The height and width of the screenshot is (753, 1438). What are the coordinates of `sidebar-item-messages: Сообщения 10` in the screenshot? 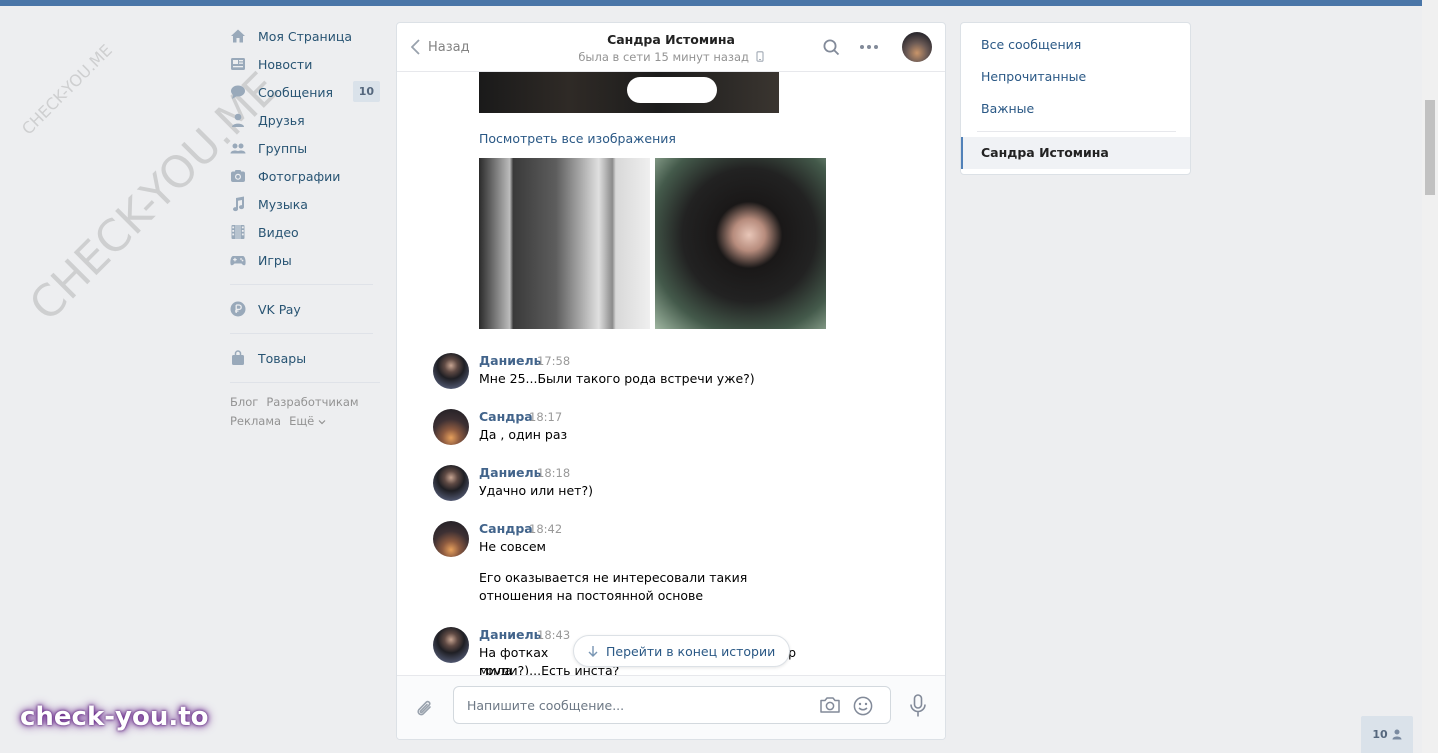 It's located at (305, 92).